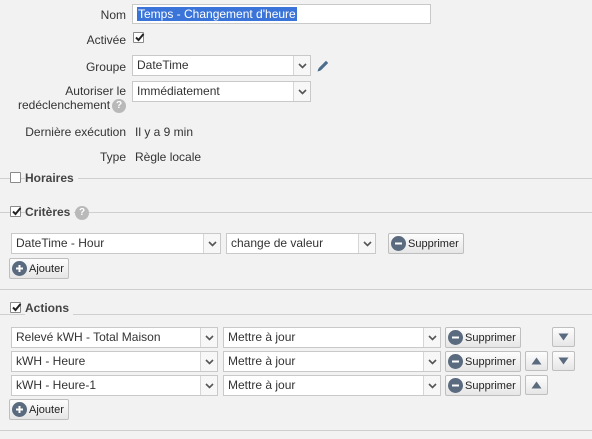 The image size is (592, 439). What do you see at coordinates (277, 243) in the screenshot?
I see `criteria-condition-value: change de valeur` at bounding box center [277, 243].